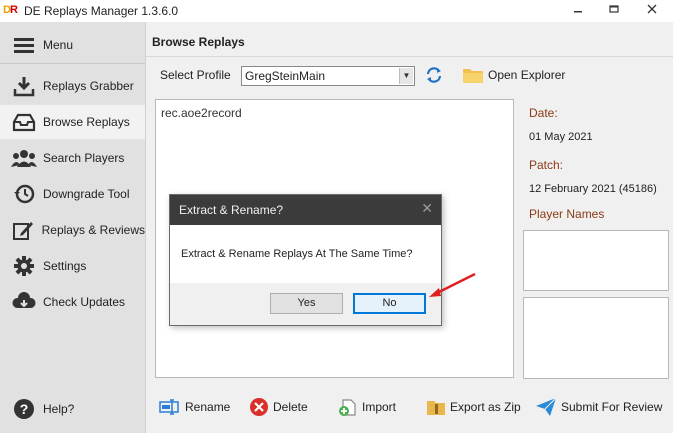  I want to click on sidebar-item-check-updates: Check Updates, so click(72, 302).